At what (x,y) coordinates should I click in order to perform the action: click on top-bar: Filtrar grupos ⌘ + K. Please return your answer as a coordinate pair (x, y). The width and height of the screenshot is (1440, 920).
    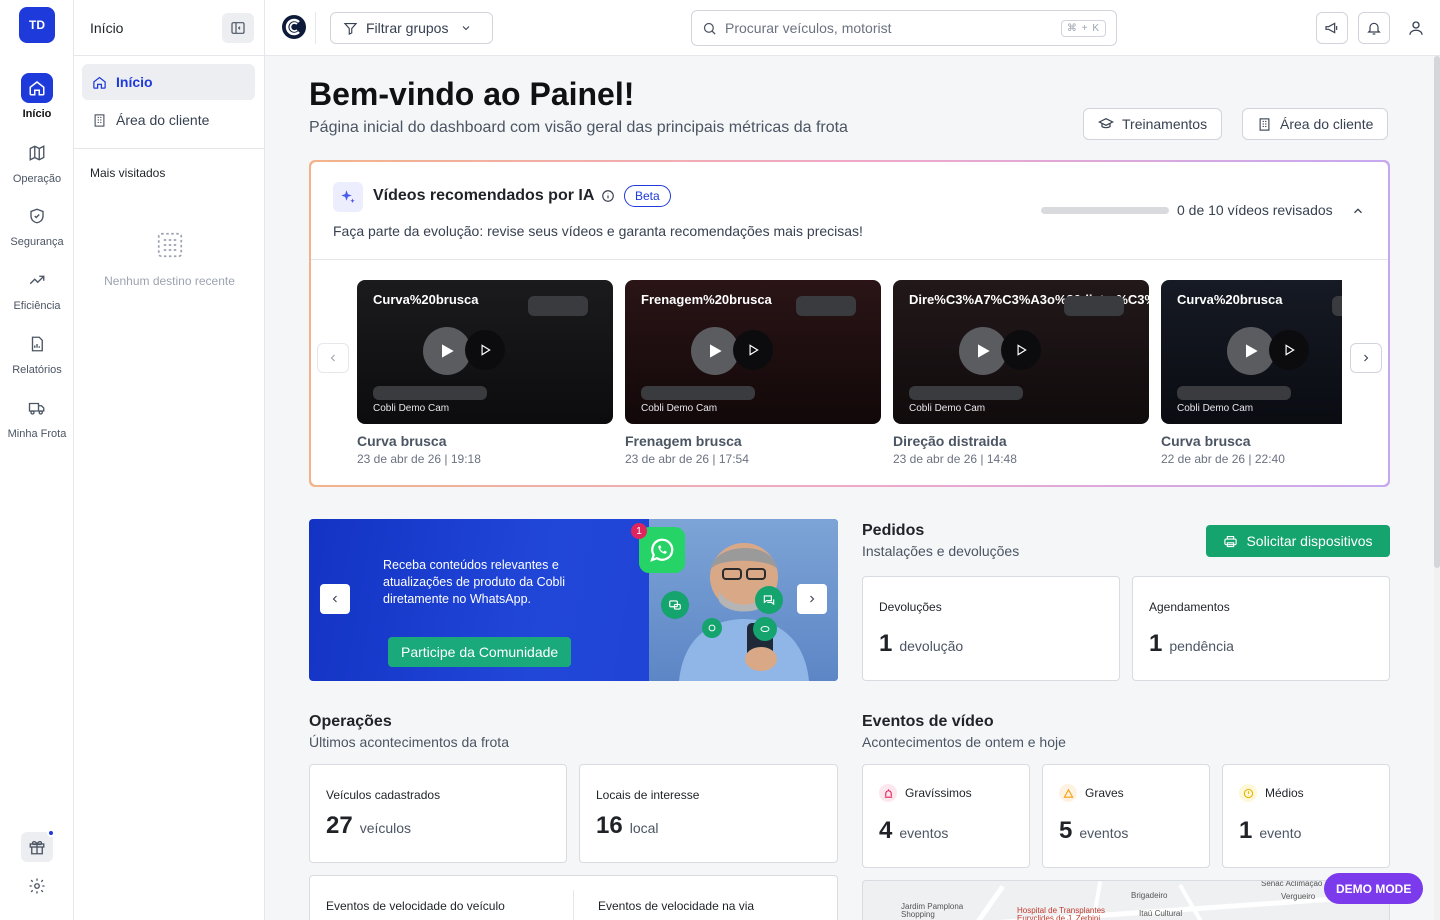
    Looking at the image, I should click on (852, 28).